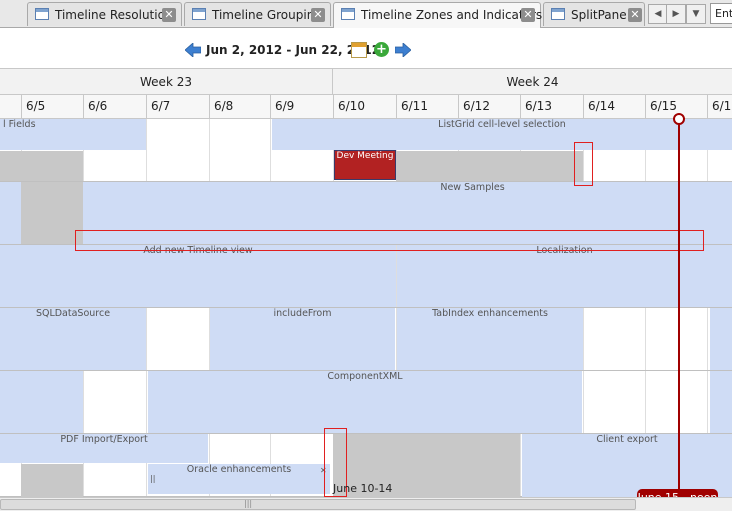 Image resolution: width=732 pixels, height=522 pixels. What do you see at coordinates (359, 50) in the screenshot?
I see `calendar-icon` at bounding box center [359, 50].